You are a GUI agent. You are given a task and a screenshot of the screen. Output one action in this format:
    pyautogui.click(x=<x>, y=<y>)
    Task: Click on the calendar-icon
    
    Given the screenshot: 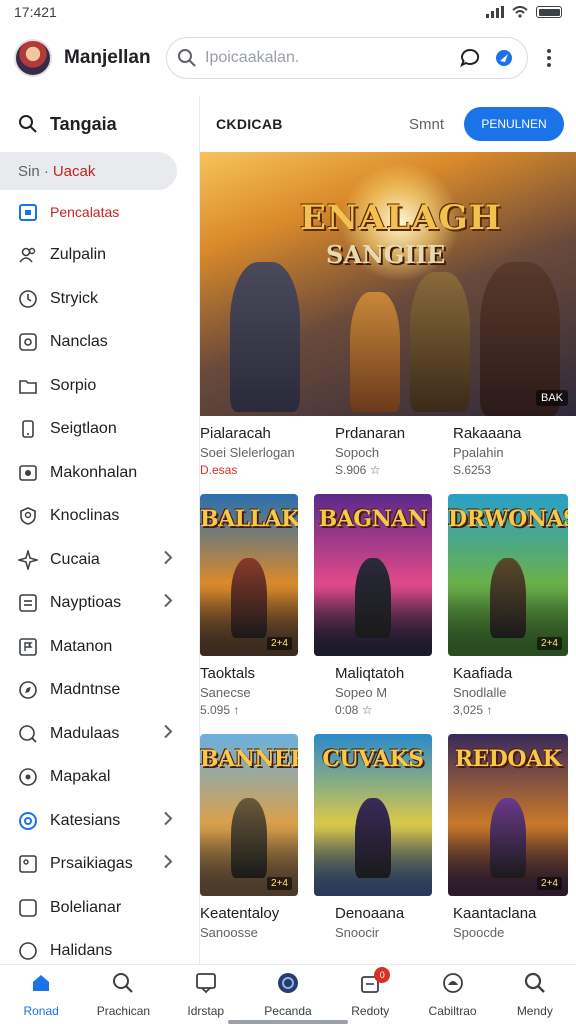 What is the action you would take?
    pyautogui.click(x=28, y=212)
    